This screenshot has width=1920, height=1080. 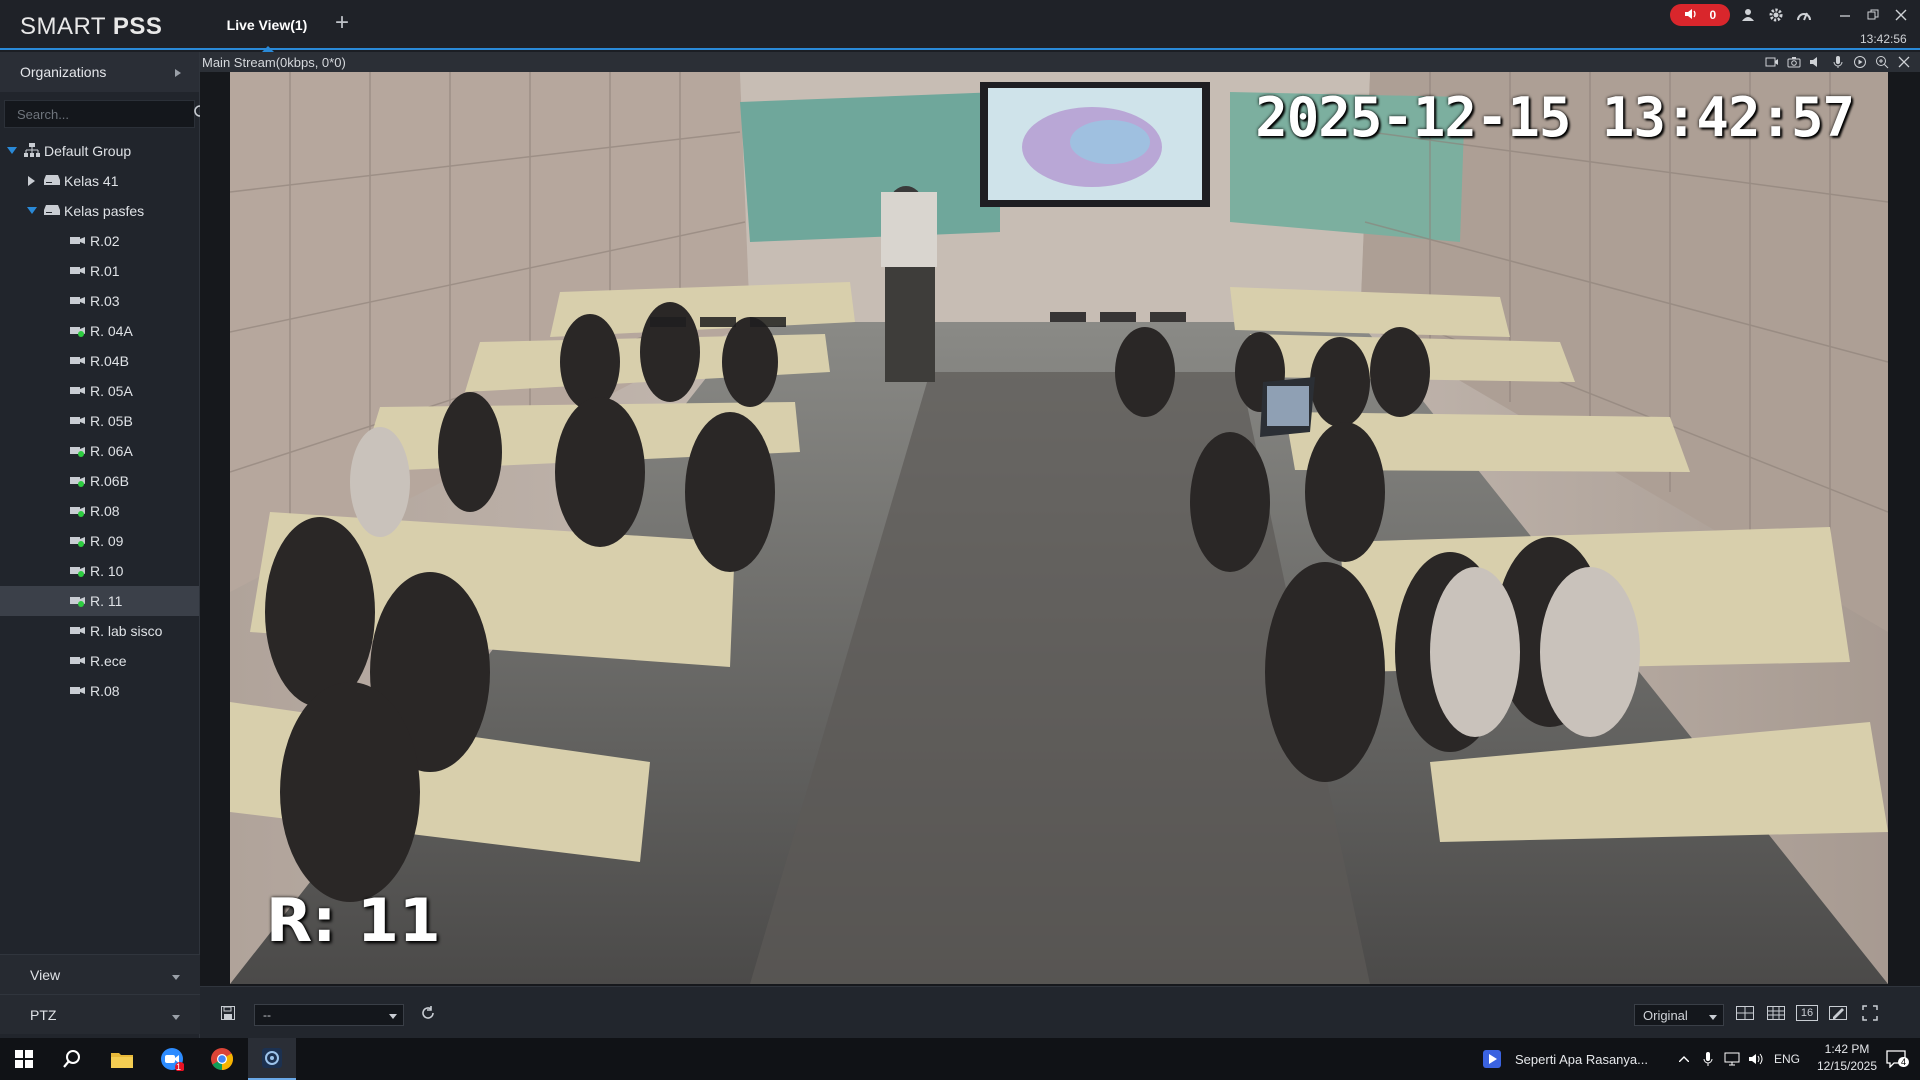 What do you see at coordinates (104, 211) in the screenshot?
I see `tree-label: Kelas pasfes` at bounding box center [104, 211].